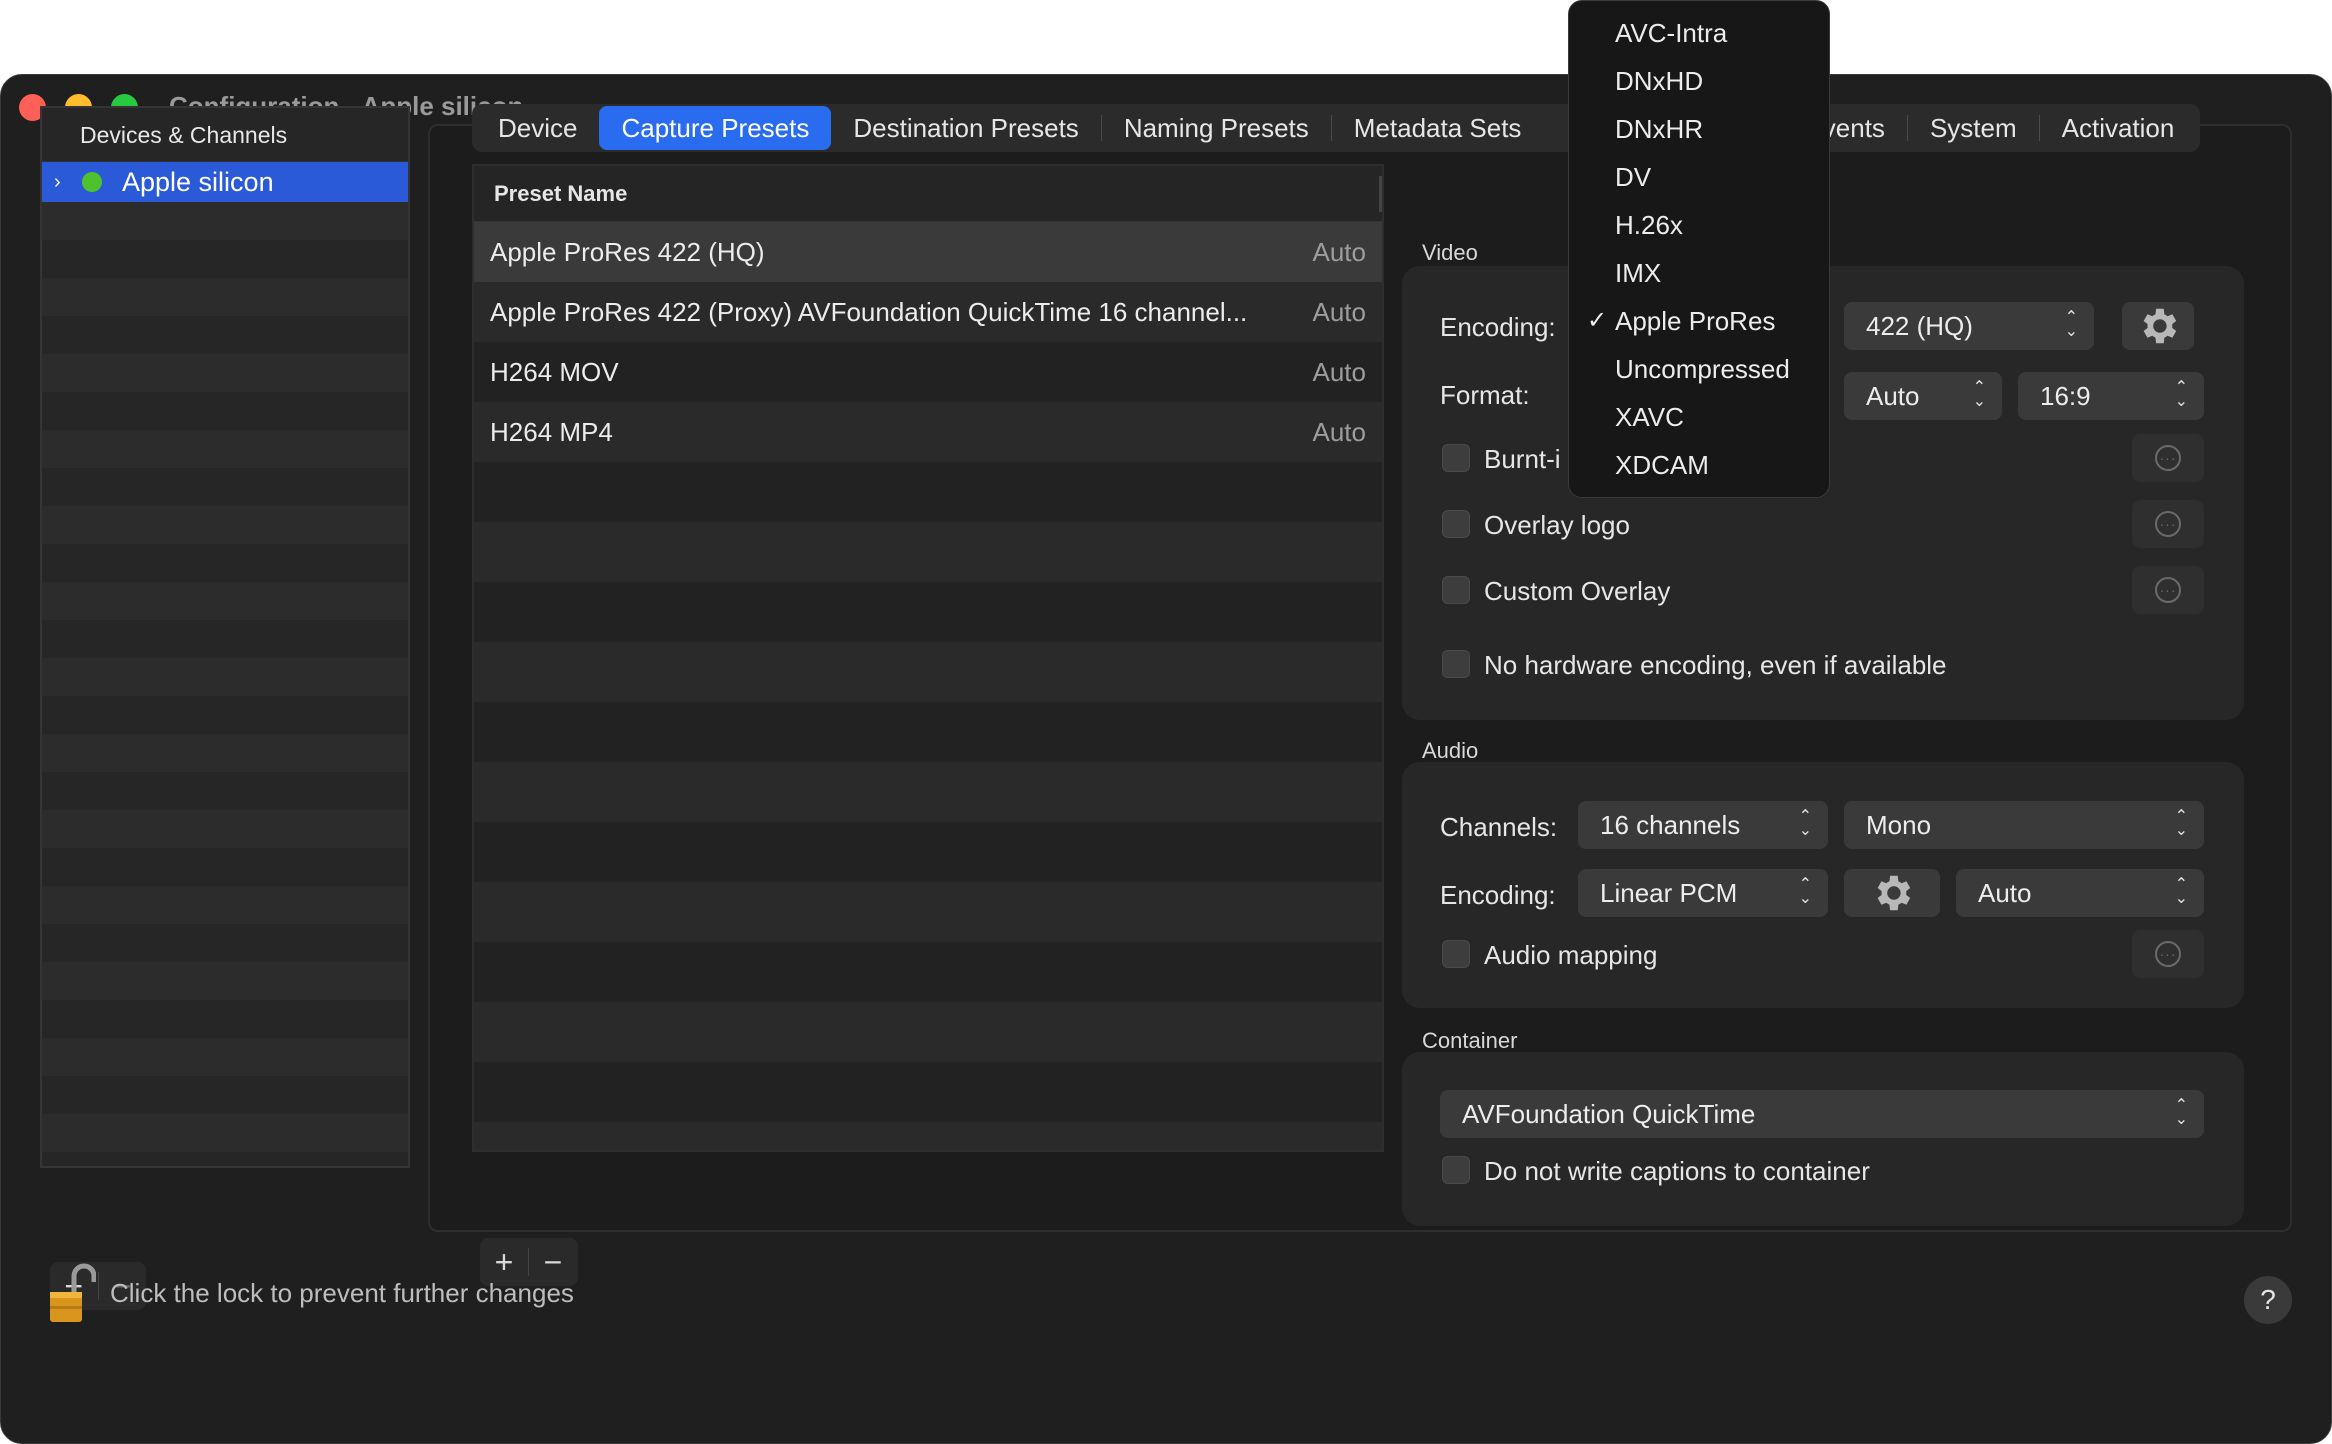 The width and height of the screenshot is (2332, 1444). I want to click on burnt-in-options-button: ···, so click(2168, 458).